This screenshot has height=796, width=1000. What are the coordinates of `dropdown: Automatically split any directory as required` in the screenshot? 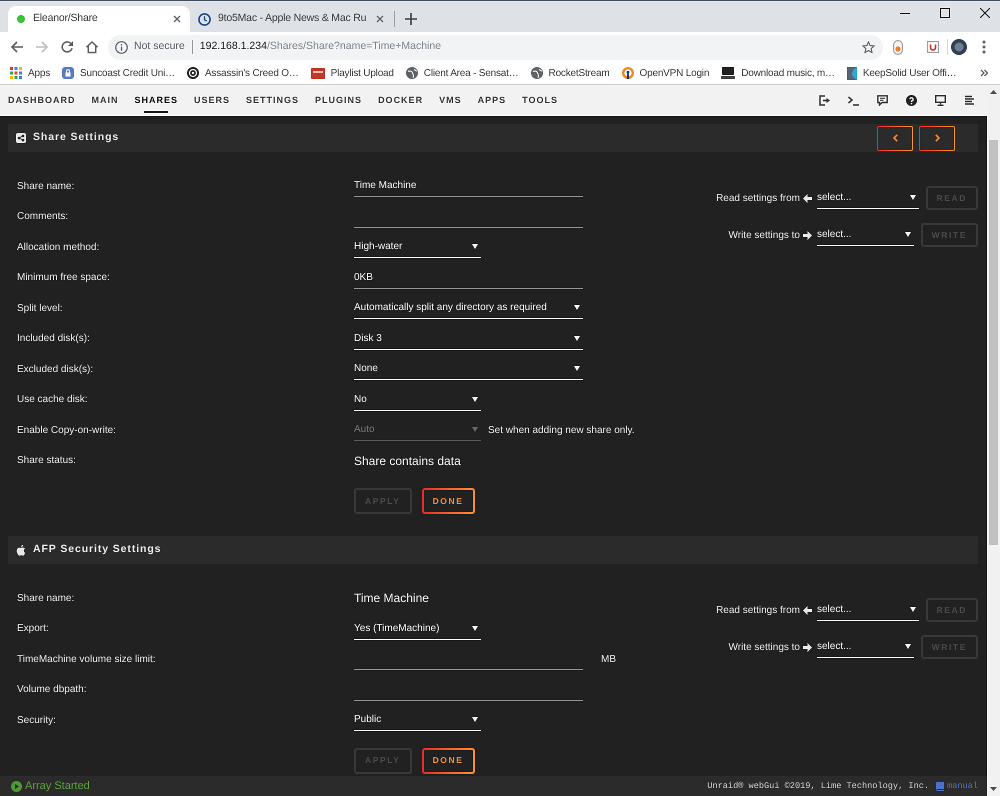 It's located at (468, 308).